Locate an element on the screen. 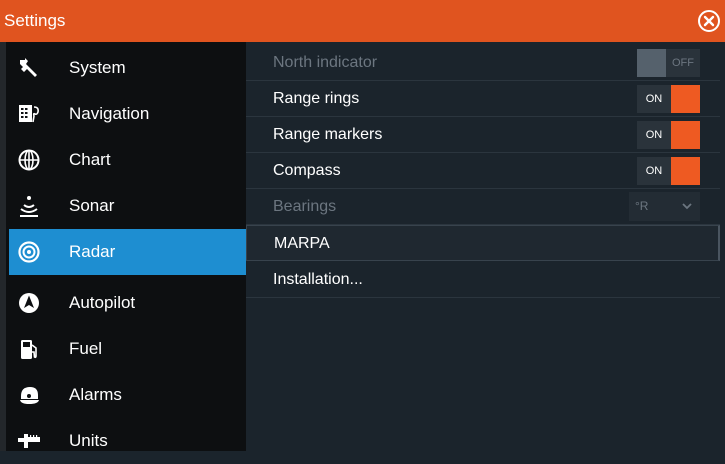 This screenshot has height=464, width=725. sonar-icon is located at coordinates (29, 206).